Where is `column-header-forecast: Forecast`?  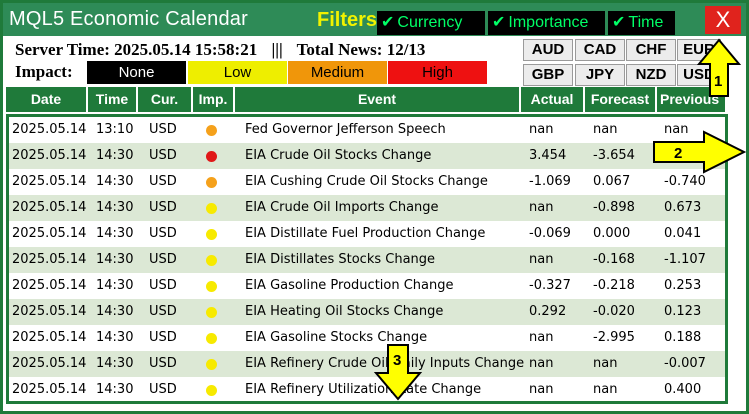 column-header-forecast: Forecast is located at coordinates (621, 99).